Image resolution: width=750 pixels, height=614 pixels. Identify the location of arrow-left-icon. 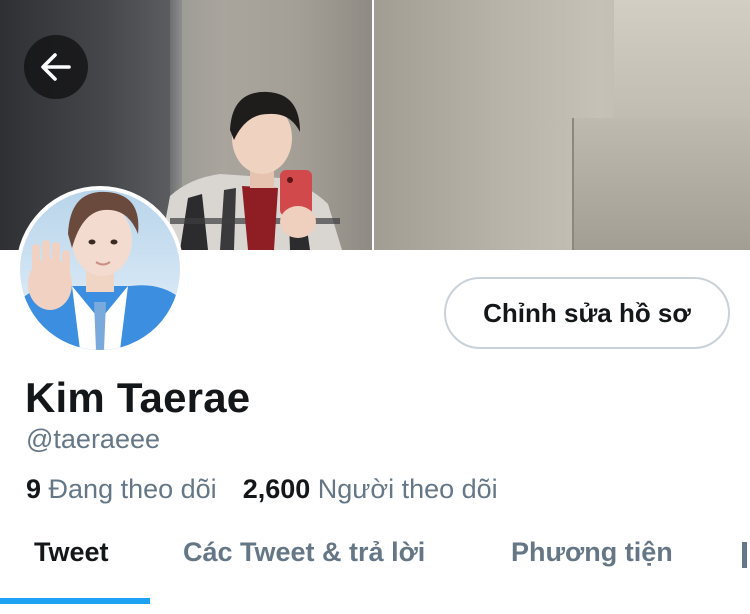
(56, 67).